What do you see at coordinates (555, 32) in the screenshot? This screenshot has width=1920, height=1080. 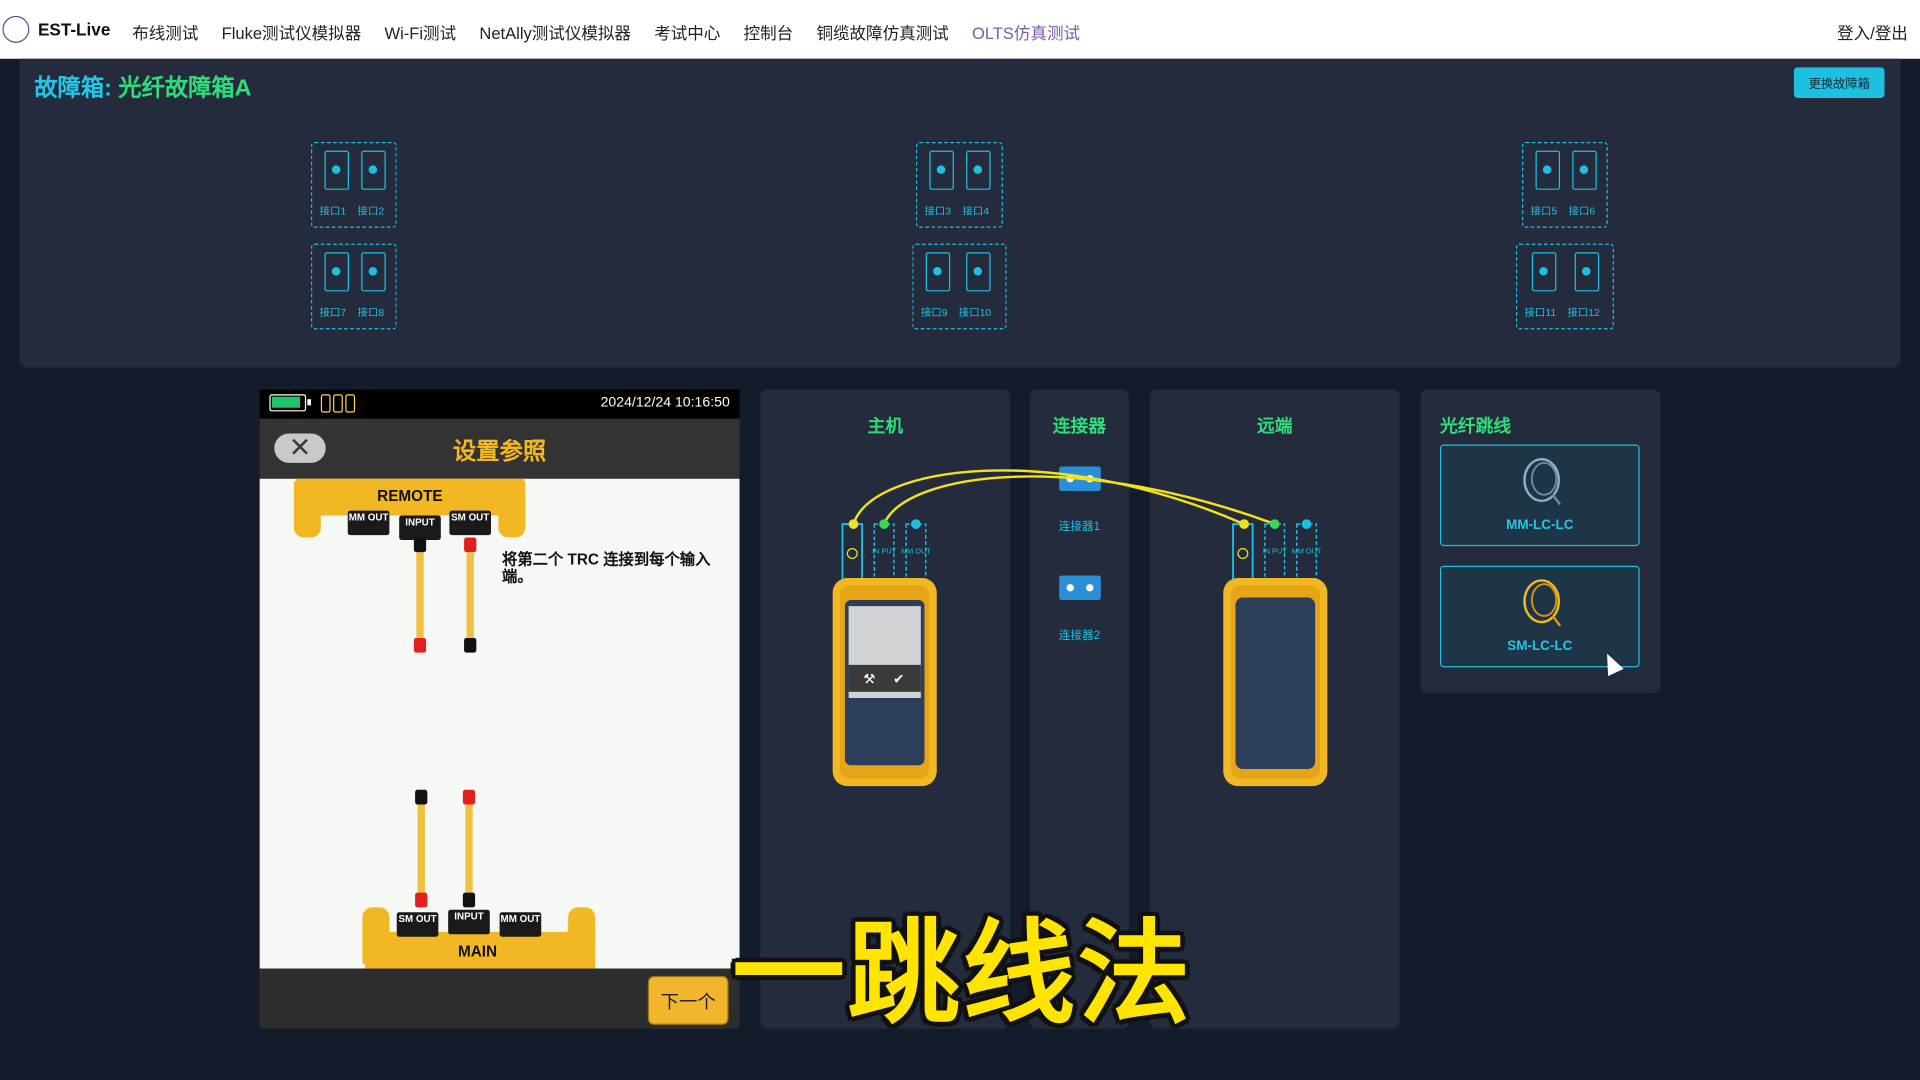 I see `nav-item-netally-simulator: NetAlly测试仪模拟器` at bounding box center [555, 32].